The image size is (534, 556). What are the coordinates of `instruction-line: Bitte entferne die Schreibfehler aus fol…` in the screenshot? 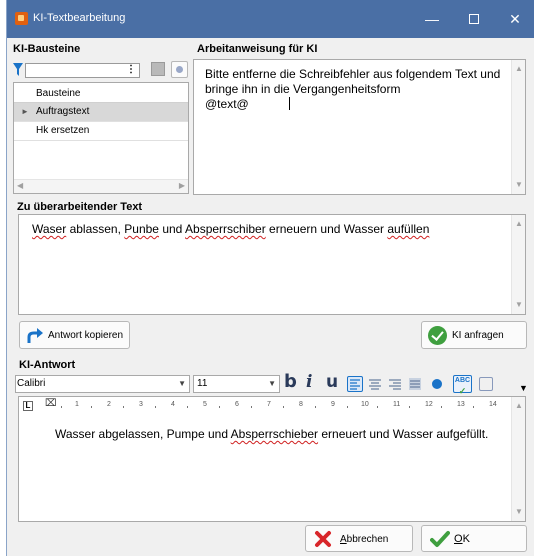 It's located at (353, 74).